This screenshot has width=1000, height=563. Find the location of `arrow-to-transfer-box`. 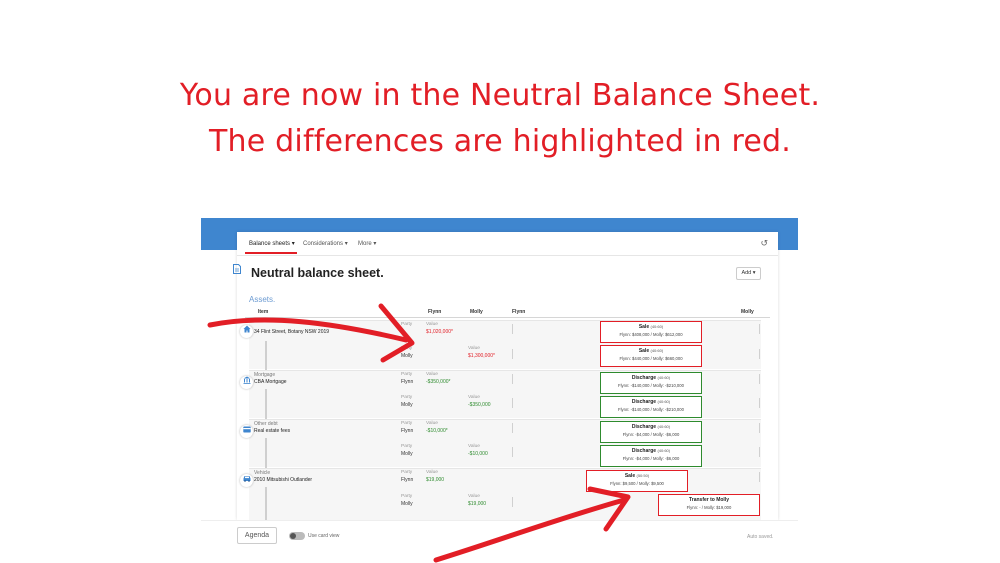

arrow-to-transfer-box is located at coordinates (532, 524).